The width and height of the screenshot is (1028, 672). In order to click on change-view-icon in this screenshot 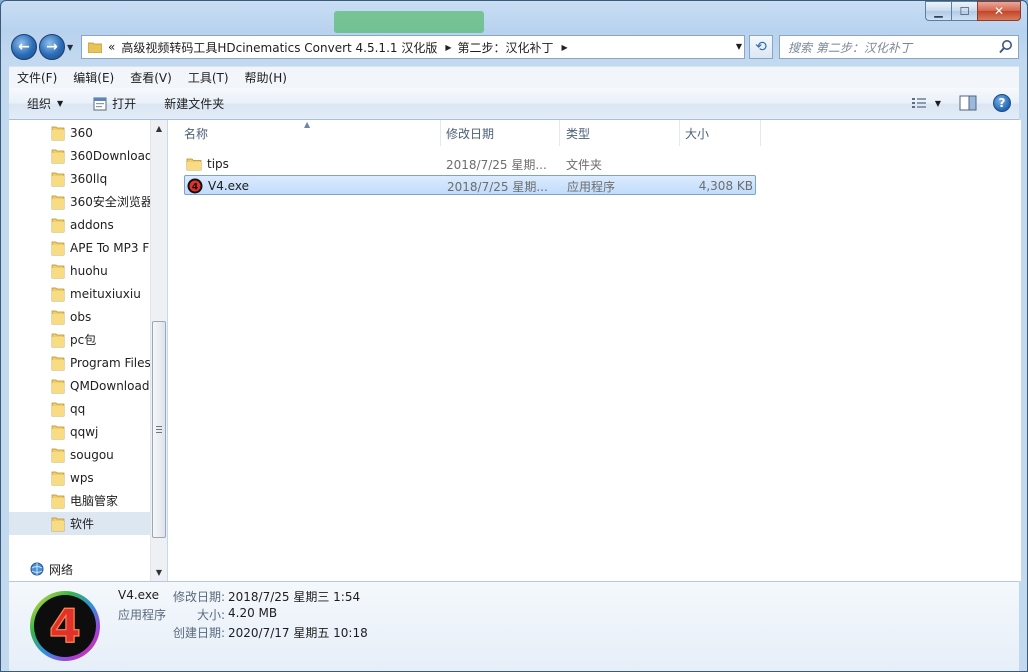, I will do `click(920, 103)`.